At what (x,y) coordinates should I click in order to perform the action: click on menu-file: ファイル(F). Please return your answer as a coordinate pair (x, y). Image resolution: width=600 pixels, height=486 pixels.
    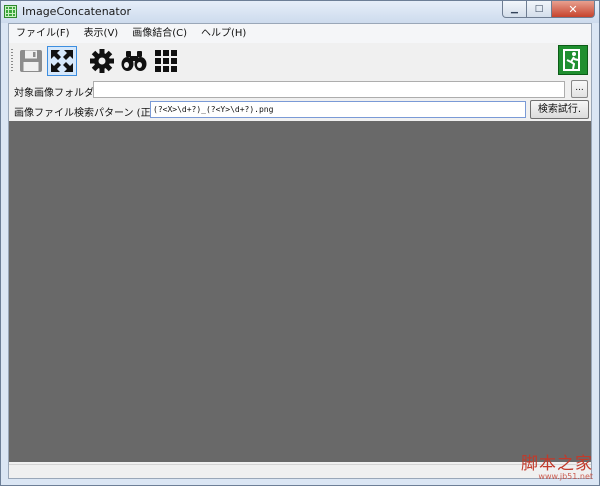
    Looking at the image, I should click on (43, 33).